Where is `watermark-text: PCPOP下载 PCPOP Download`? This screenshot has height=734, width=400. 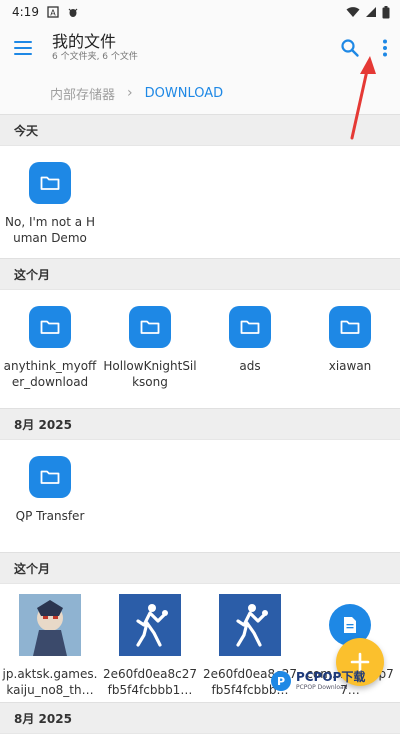
watermark-text: PCPOP下载 PCPOP Download is located at coordinates (331, 681).